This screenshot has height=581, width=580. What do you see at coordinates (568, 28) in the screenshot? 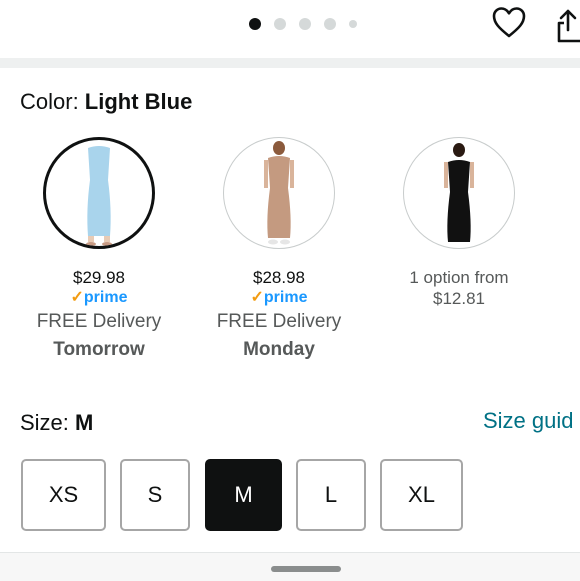
I see `share-icon` at bounding box center [568, 28].